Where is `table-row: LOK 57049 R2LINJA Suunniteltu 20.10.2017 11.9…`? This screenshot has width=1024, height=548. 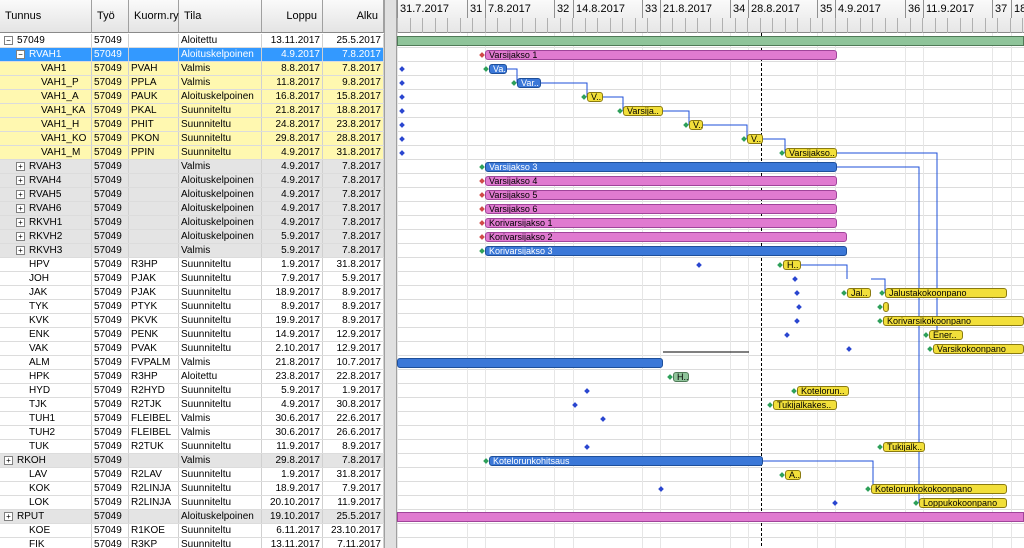
table-row: LOK 57049 R2LINJA Suunniteltu 20.10.2017 11.9… is located at coordinates (192, 503).